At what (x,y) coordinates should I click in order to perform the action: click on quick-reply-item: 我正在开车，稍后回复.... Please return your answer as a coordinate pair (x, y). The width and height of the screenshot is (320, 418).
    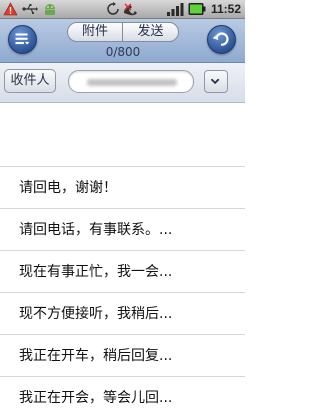
    Looking at the image, I should click on (122, 355).